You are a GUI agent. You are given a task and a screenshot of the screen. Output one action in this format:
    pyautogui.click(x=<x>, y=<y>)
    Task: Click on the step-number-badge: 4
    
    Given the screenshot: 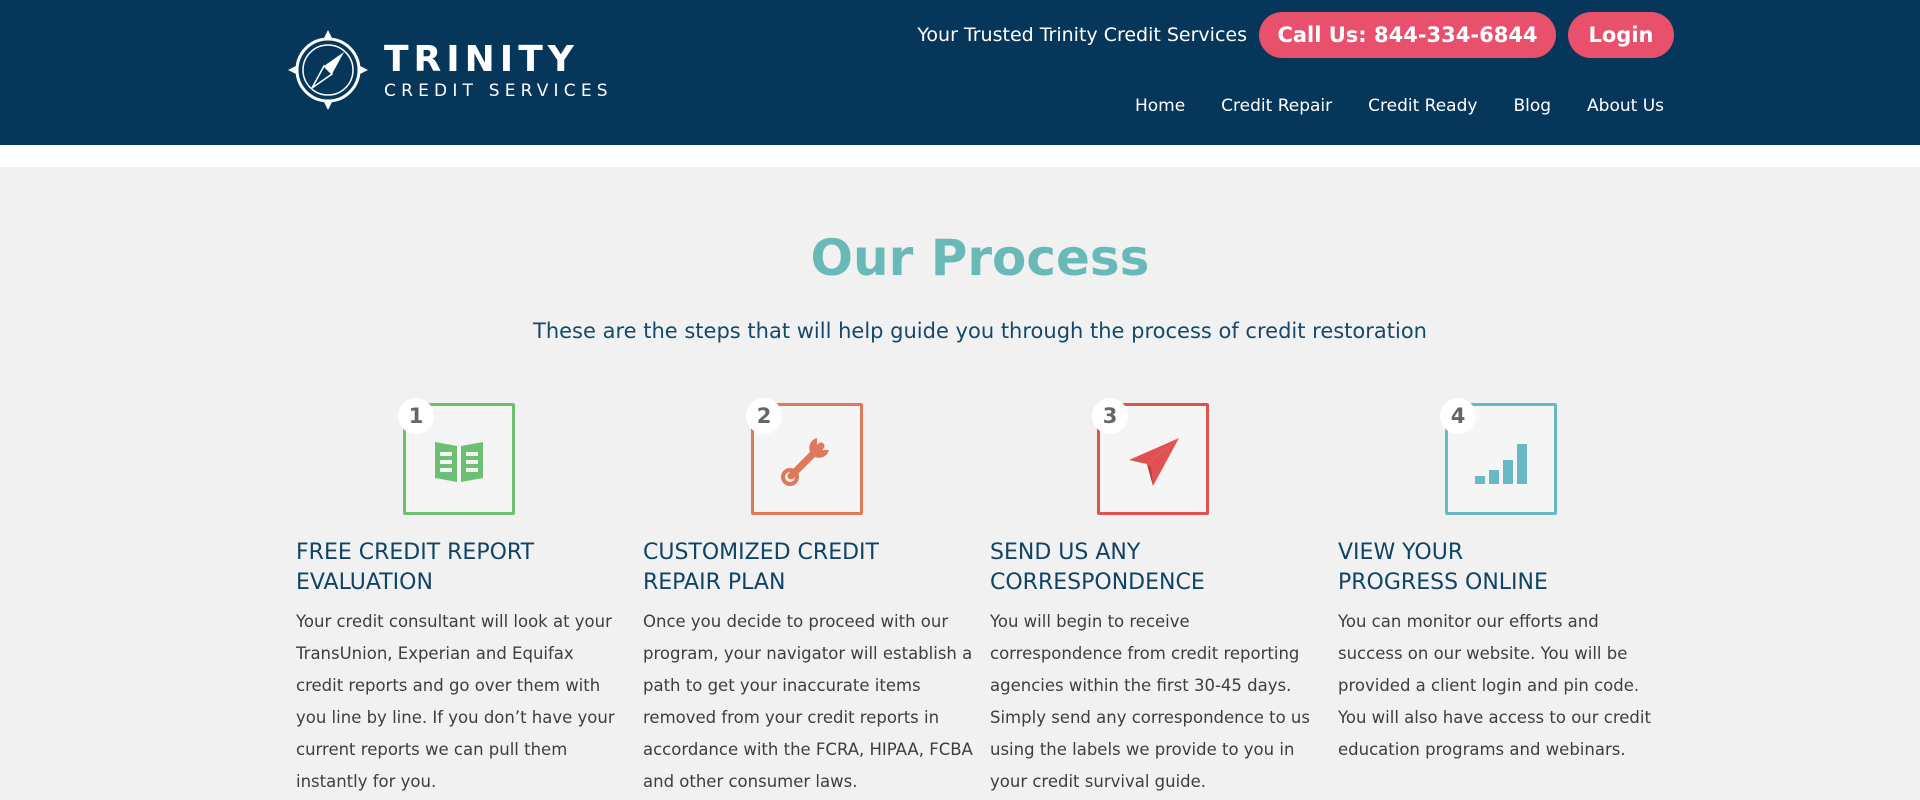 What is the action you would take?
    pyautogui.click(x=1458, y=416)
    